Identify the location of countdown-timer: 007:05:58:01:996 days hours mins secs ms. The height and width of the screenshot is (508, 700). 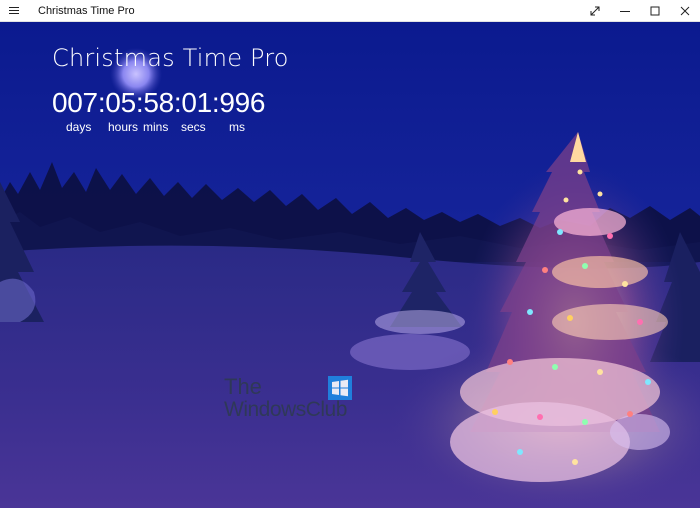
(159, 111).